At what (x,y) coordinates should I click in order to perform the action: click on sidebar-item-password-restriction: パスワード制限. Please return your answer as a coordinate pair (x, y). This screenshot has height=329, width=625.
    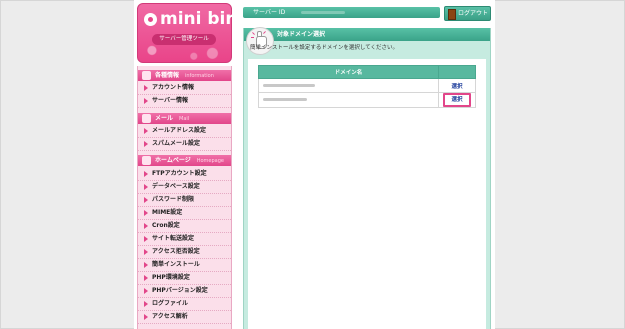
    Looking at the image, I should click on (184, 200).